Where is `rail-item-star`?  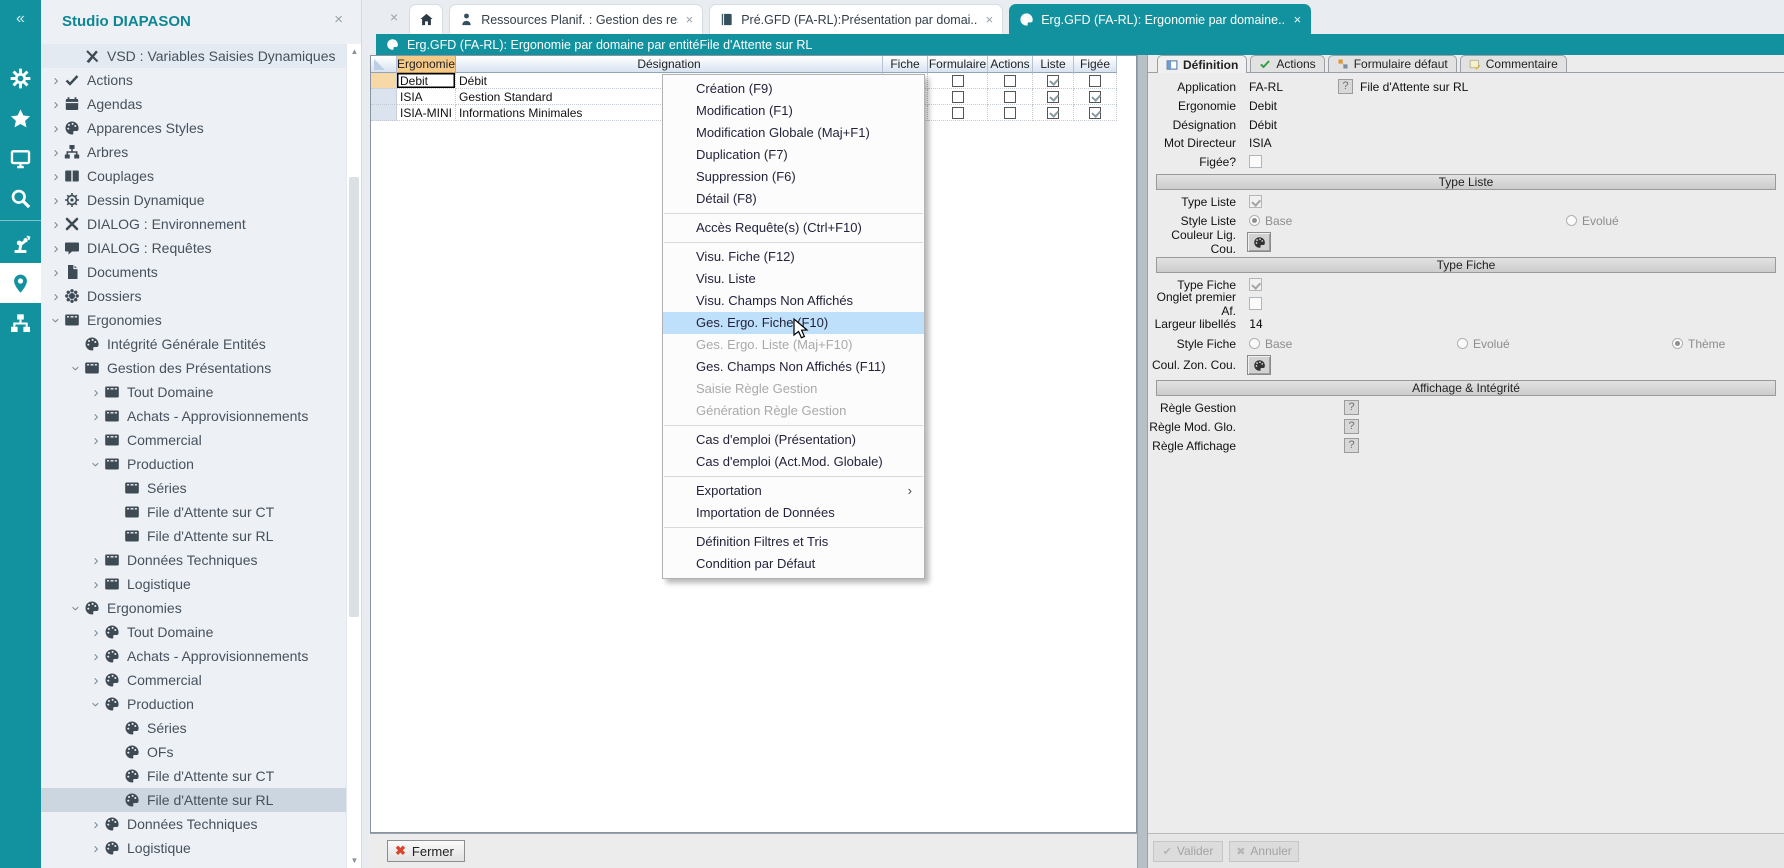
rail-item-star is located at coordinates (20, 118).